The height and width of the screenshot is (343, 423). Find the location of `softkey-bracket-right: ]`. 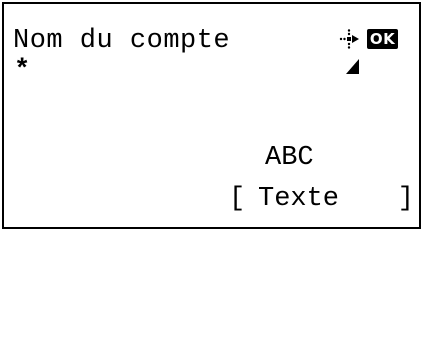

softkey-bracket-right: ] is located at coordinates (405, 199).